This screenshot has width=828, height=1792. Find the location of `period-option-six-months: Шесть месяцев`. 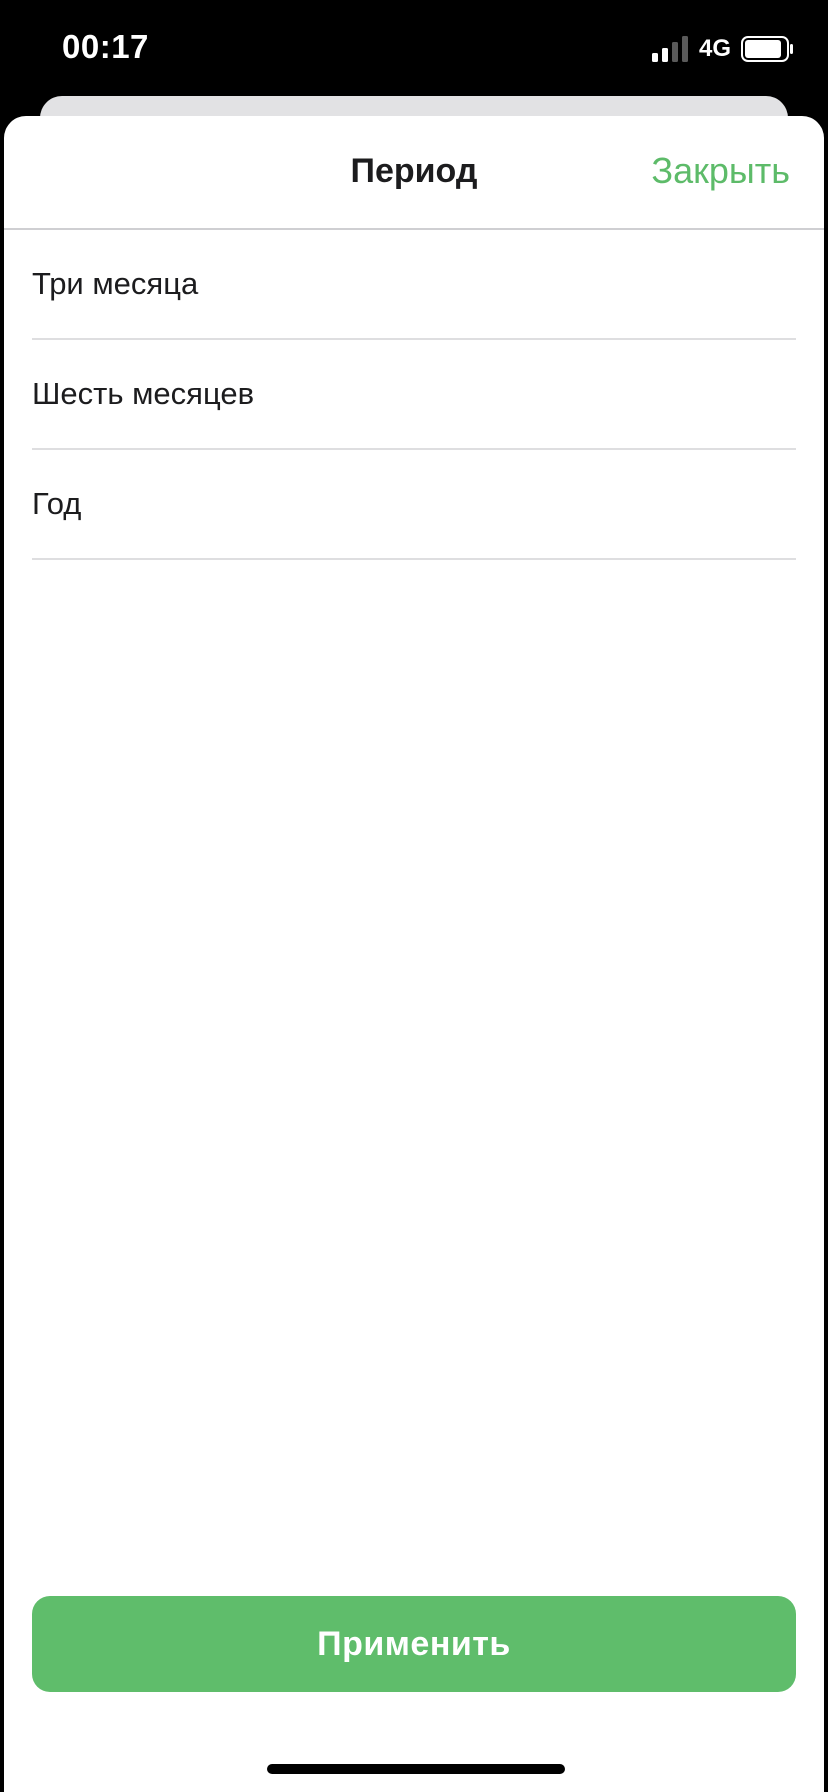

period-option-six-months: Шесть месяцев is located at coordinates (414, 395).